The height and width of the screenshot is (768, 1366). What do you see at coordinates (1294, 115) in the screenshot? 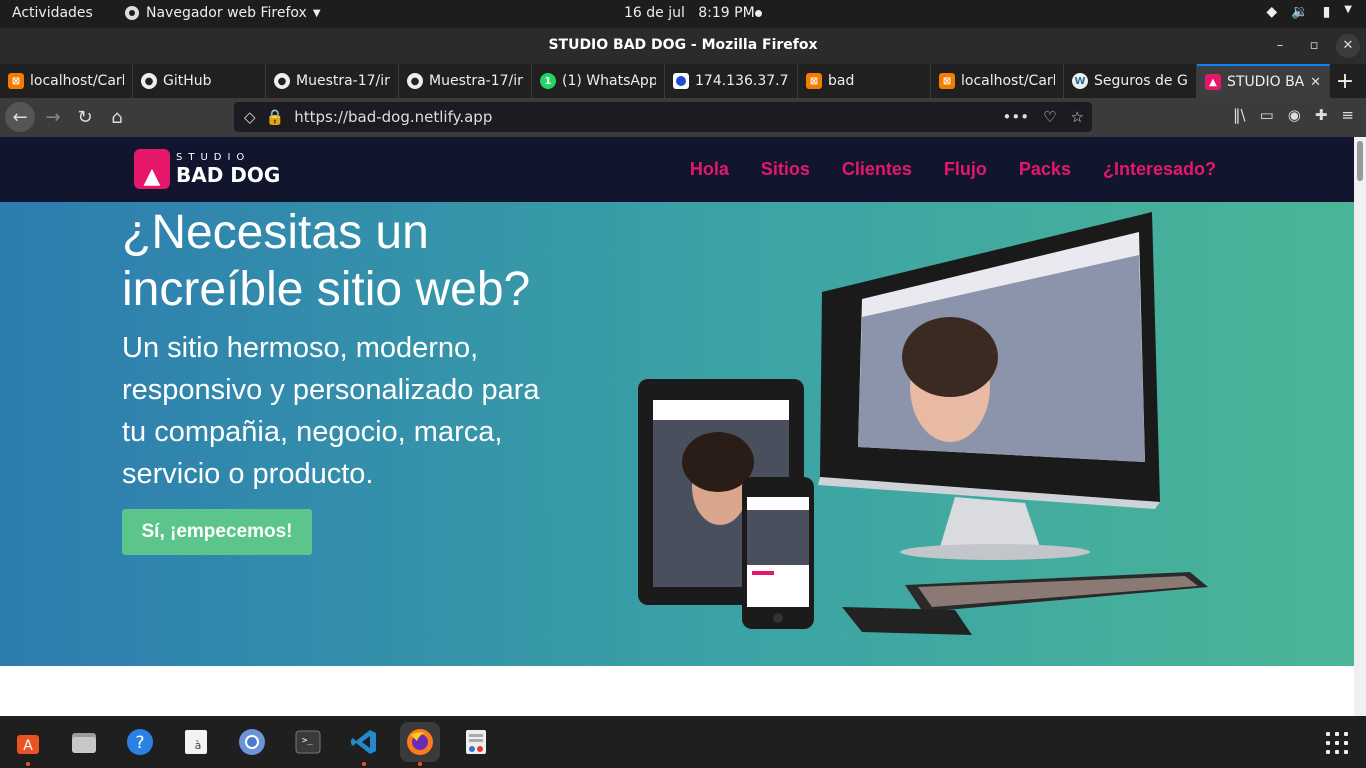
I see `account-icon: ◉` at bounding box center [1294, 115].